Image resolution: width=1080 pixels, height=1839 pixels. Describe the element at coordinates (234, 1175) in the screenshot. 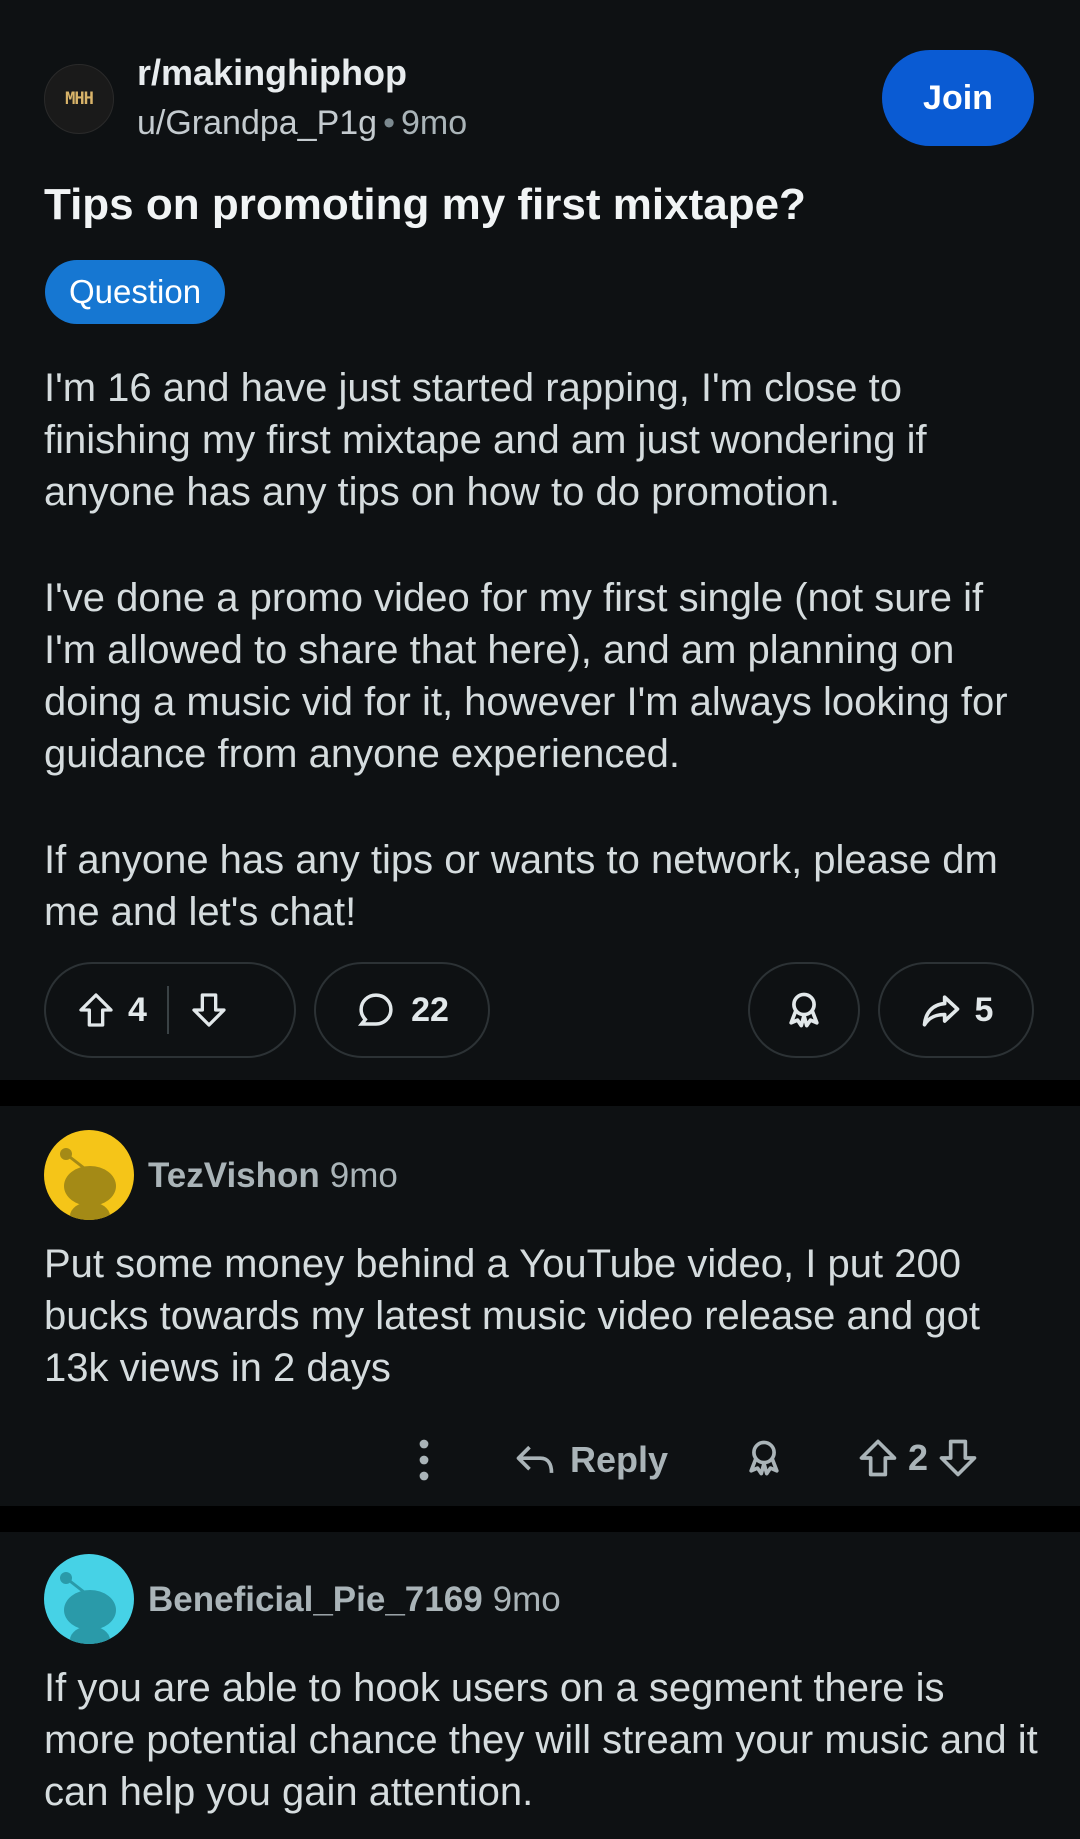

I see `comment-username: TezVishon` at that location.